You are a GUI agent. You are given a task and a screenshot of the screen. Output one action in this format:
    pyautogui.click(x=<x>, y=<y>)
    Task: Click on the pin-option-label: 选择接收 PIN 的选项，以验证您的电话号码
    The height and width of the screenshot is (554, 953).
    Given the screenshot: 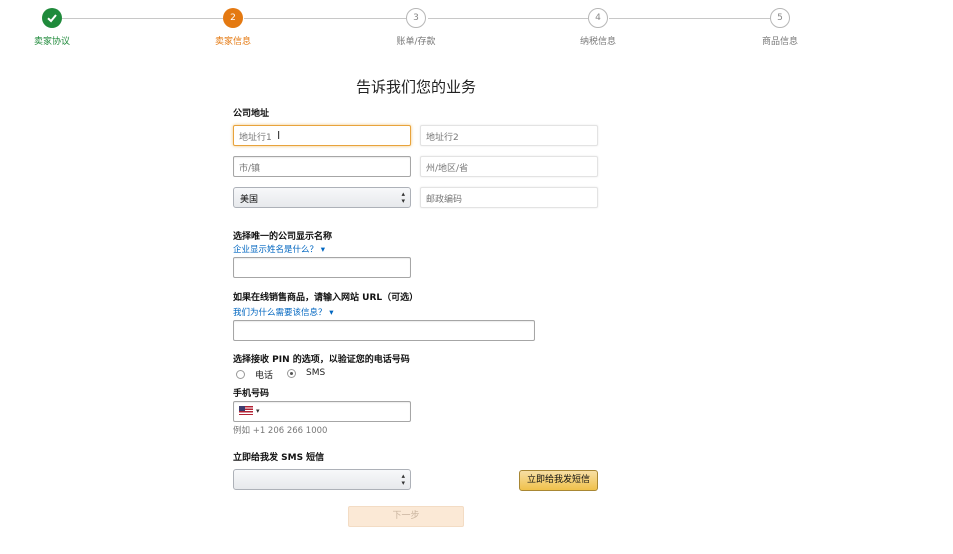 What is the action you would take?
    pyautogui.click(x=321, y=360)
    